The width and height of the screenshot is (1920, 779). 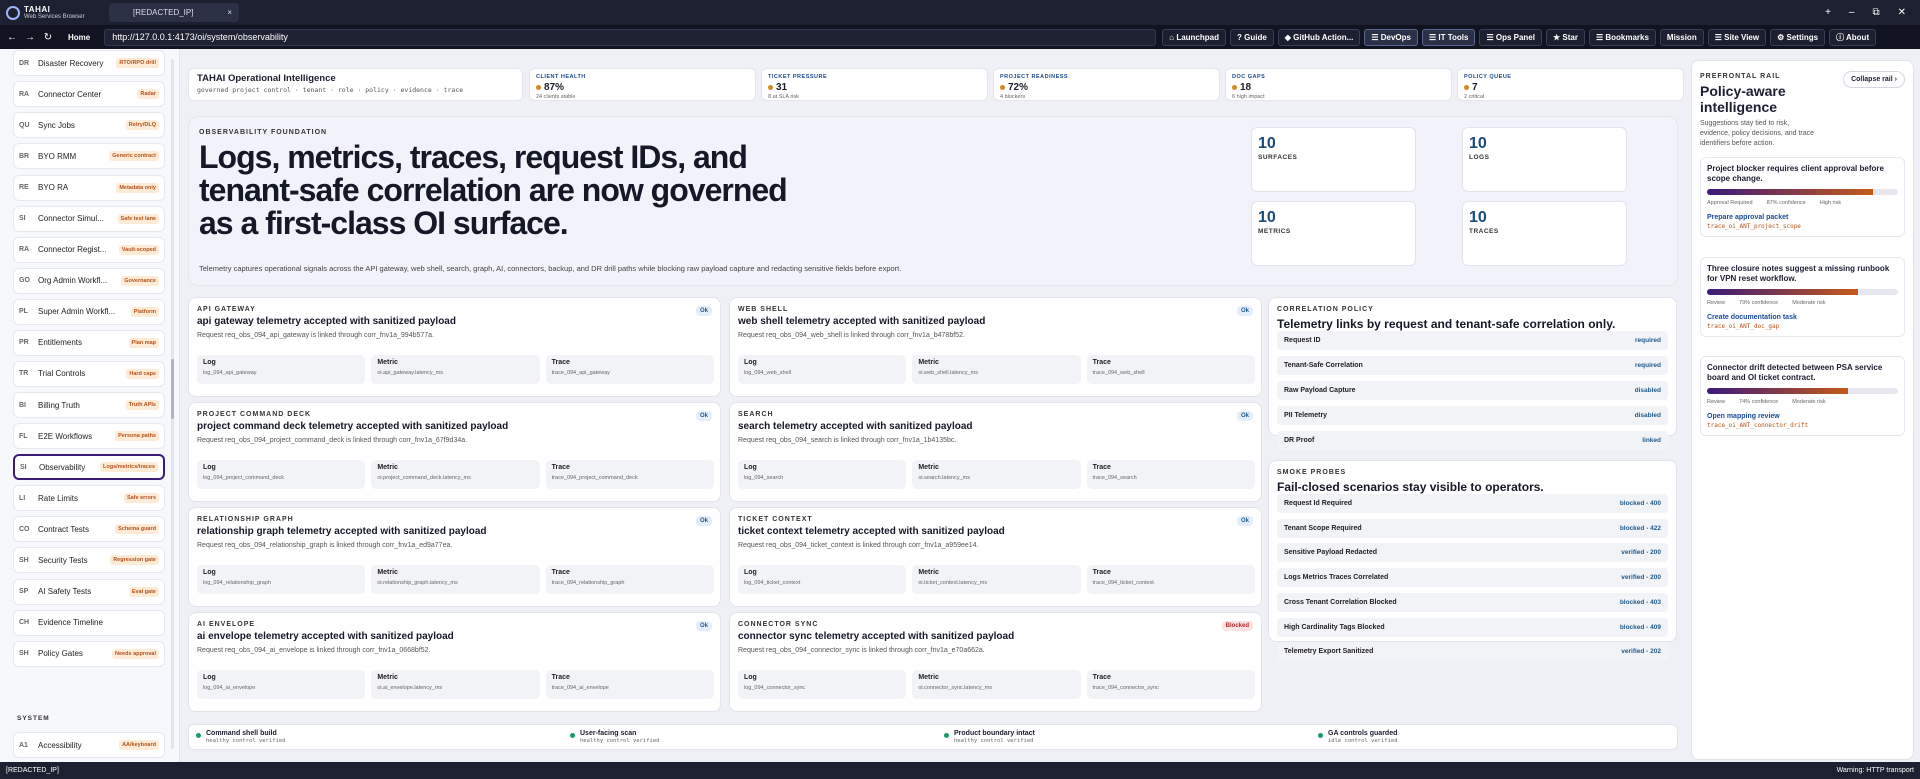 I want to click on nav-button-devops: ☰ DevOps, so click(x=1391, y=37).